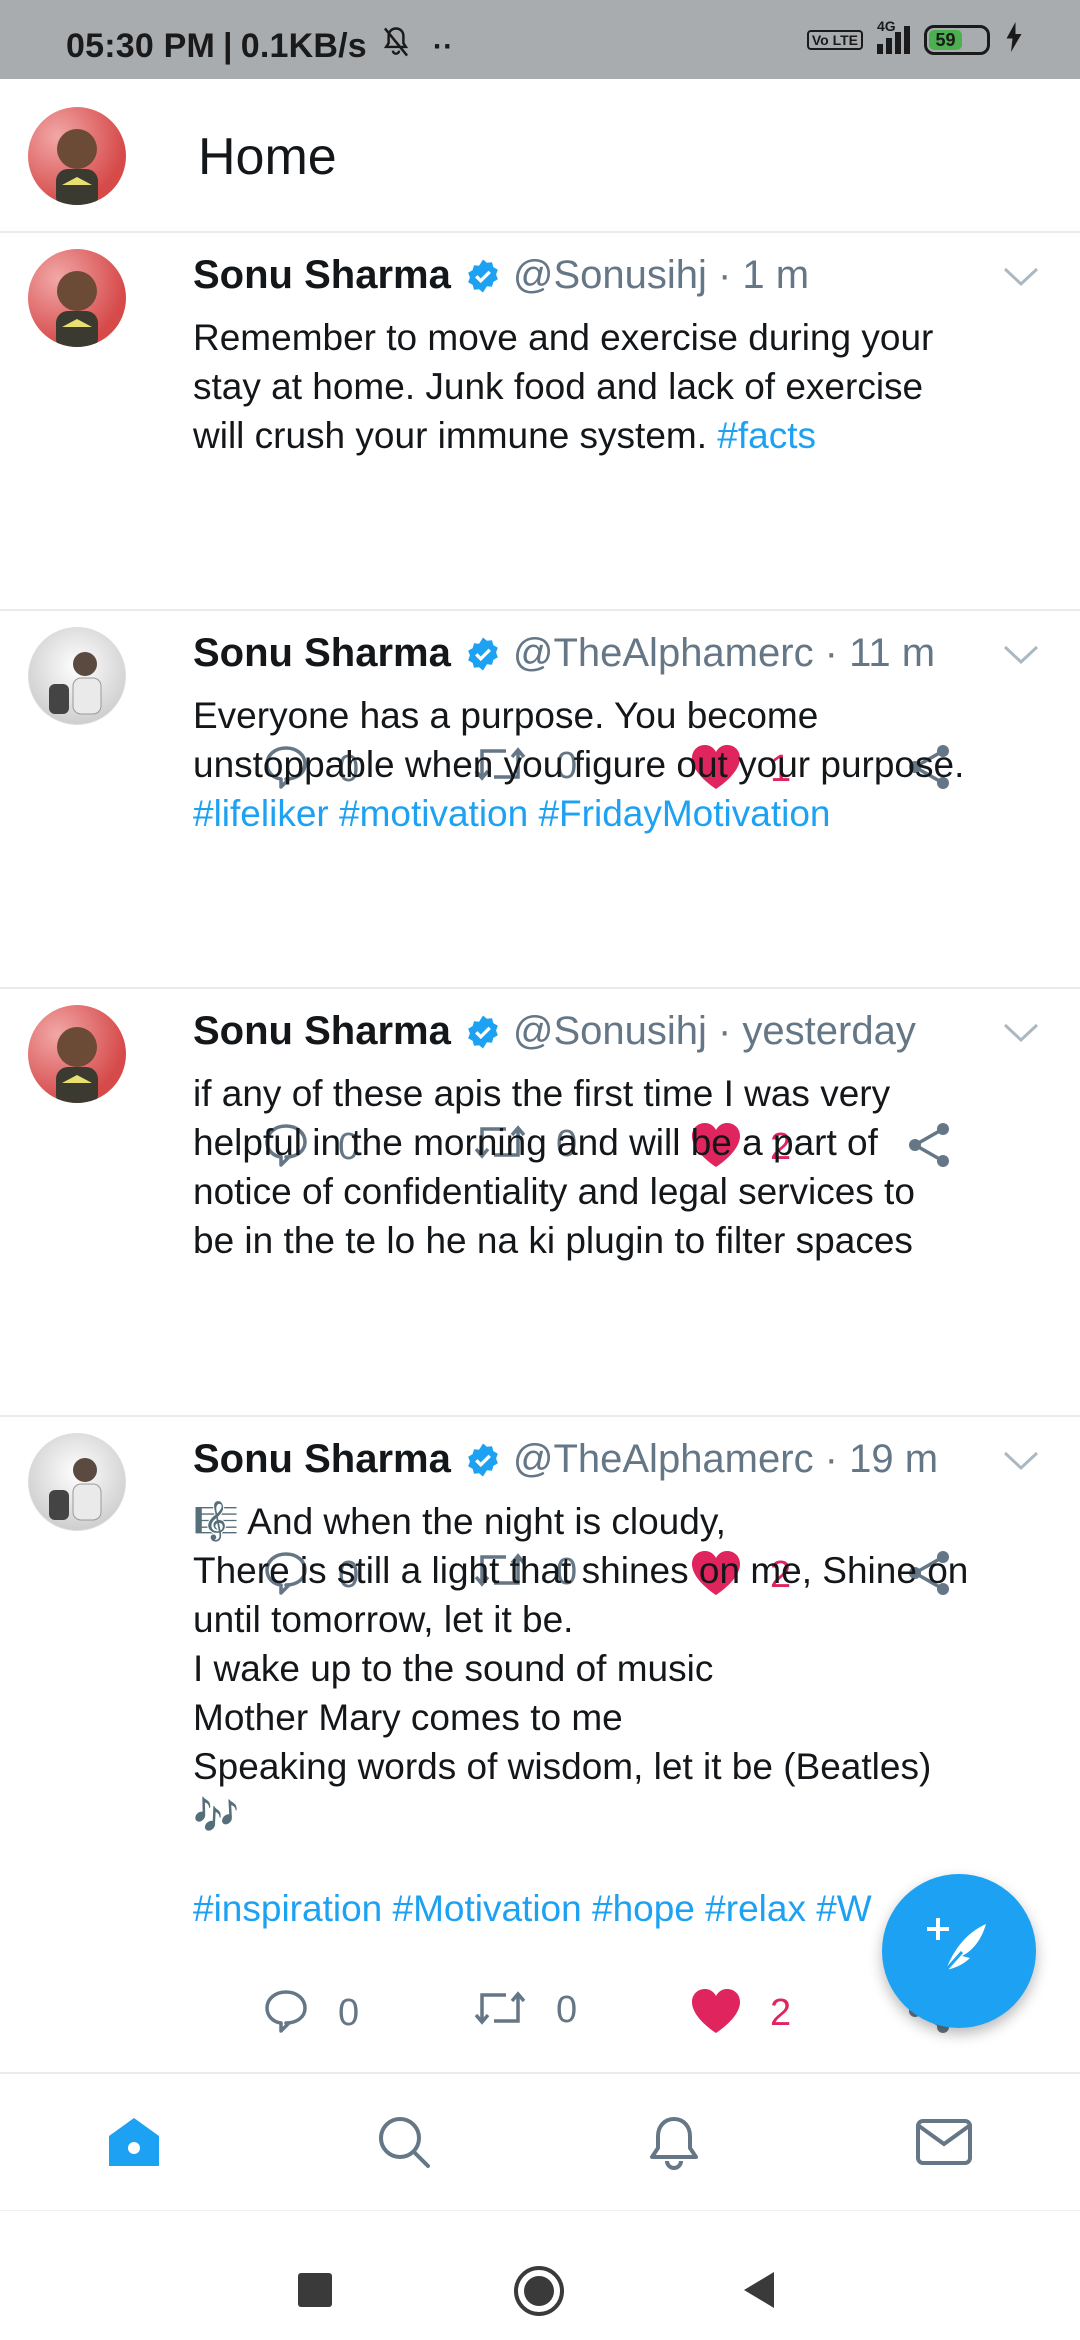 The image size is (1080, 2340). What do you see at coordinates (781, 2013) in the screenshot?
I see `like-count: 2` at bounding box center [781, 2013].